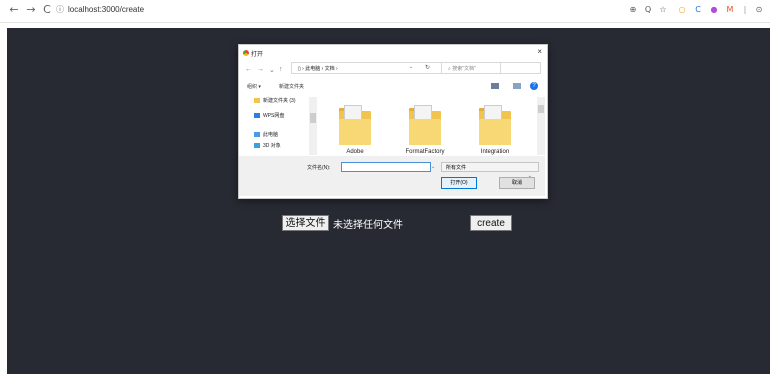  Describe the element at coordinates (257, 135) in the screenshot. I see `computer-icon` at that location.